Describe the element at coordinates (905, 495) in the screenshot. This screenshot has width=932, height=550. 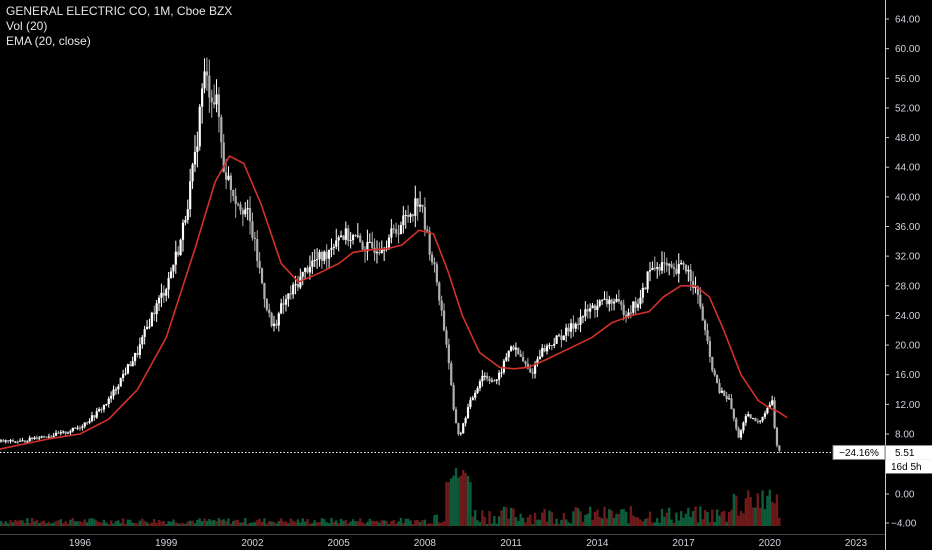
I see `volume-tick-label: 0.00` at that location.